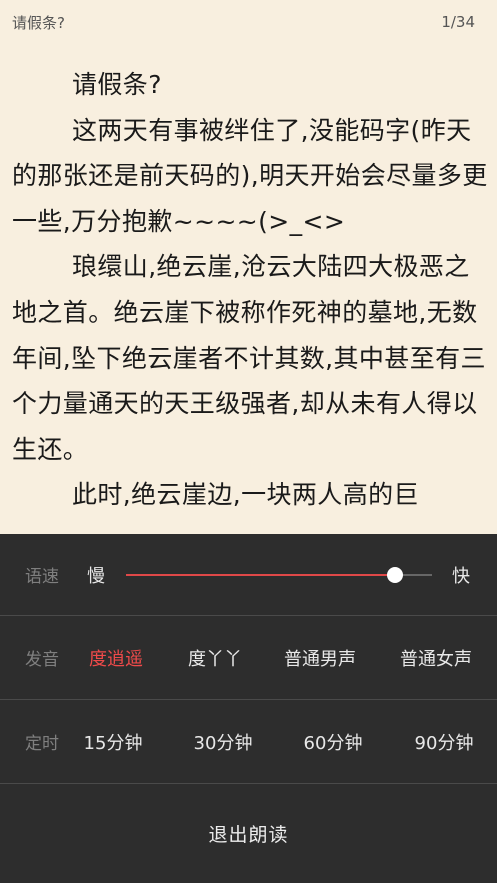 The width and height of the screenshot is (497, 883). What do you see at coordinates (320, 658) in the screenshot?
I see `voice-option-male: 普通男声` at bounding box center [320, 658].